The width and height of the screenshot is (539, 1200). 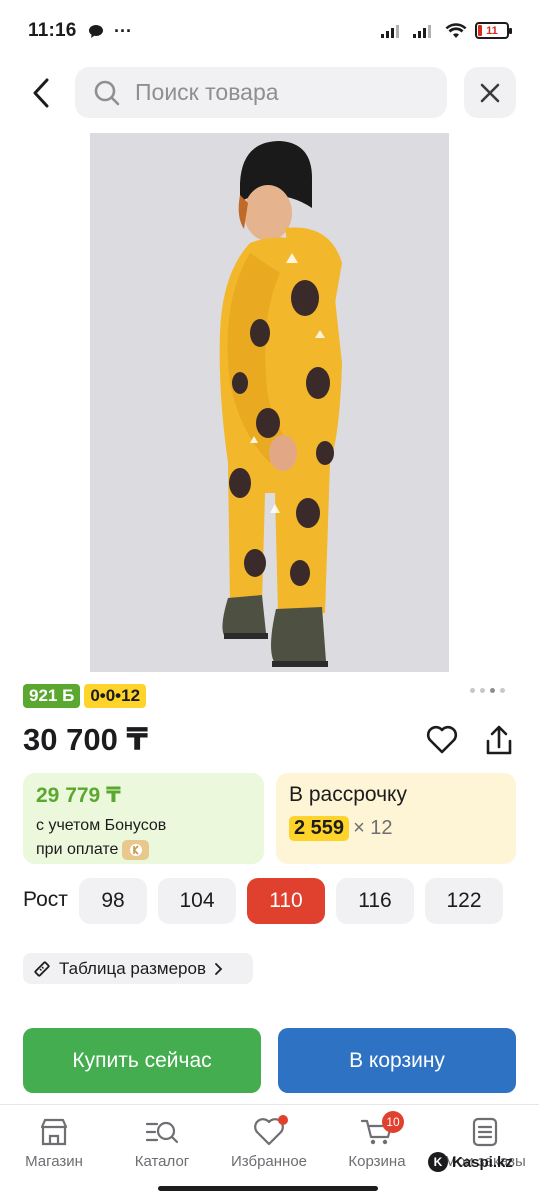 I want to click on monthly-payment: 2 559, so click(x=319, y=828).